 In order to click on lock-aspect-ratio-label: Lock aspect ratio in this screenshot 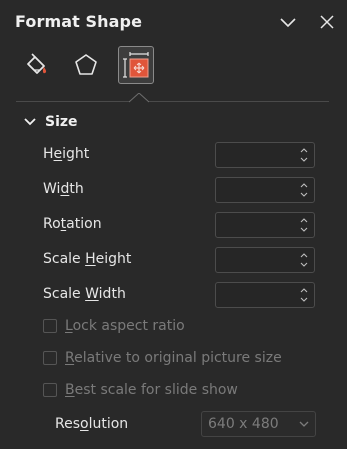, I will do `click(125, 326)`.